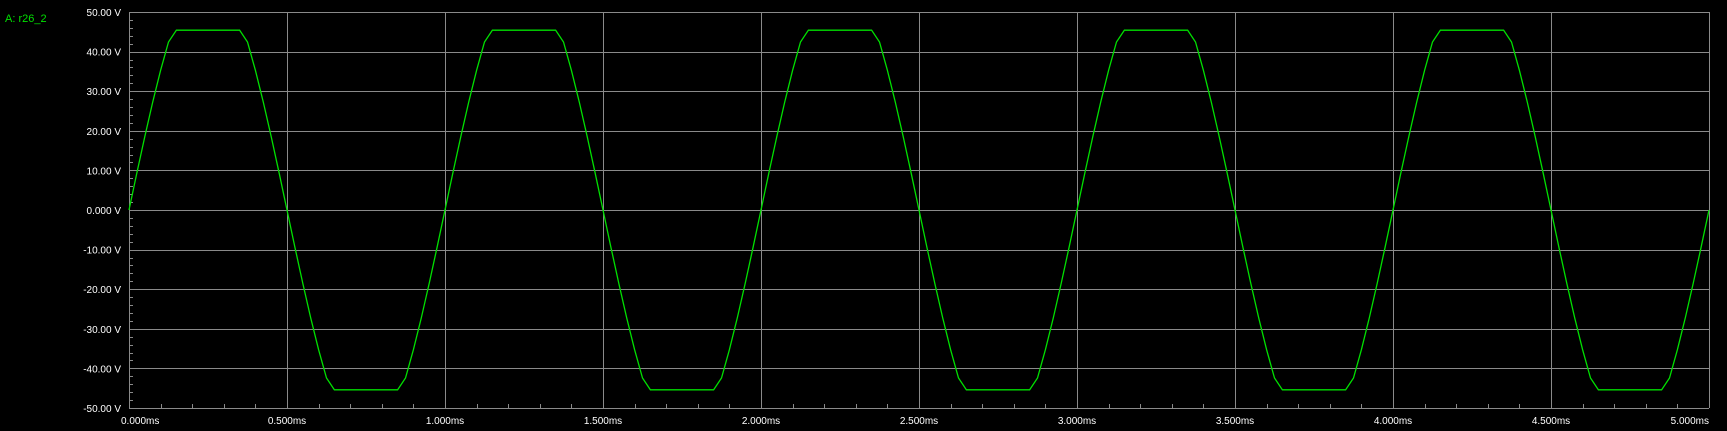 This screenshot has width=1727, height=431. What do you see at coordinates (1235, 421) in the screenshot?
I see `x-tick-label: 3.500ms` at bounding box center [1235, 421].